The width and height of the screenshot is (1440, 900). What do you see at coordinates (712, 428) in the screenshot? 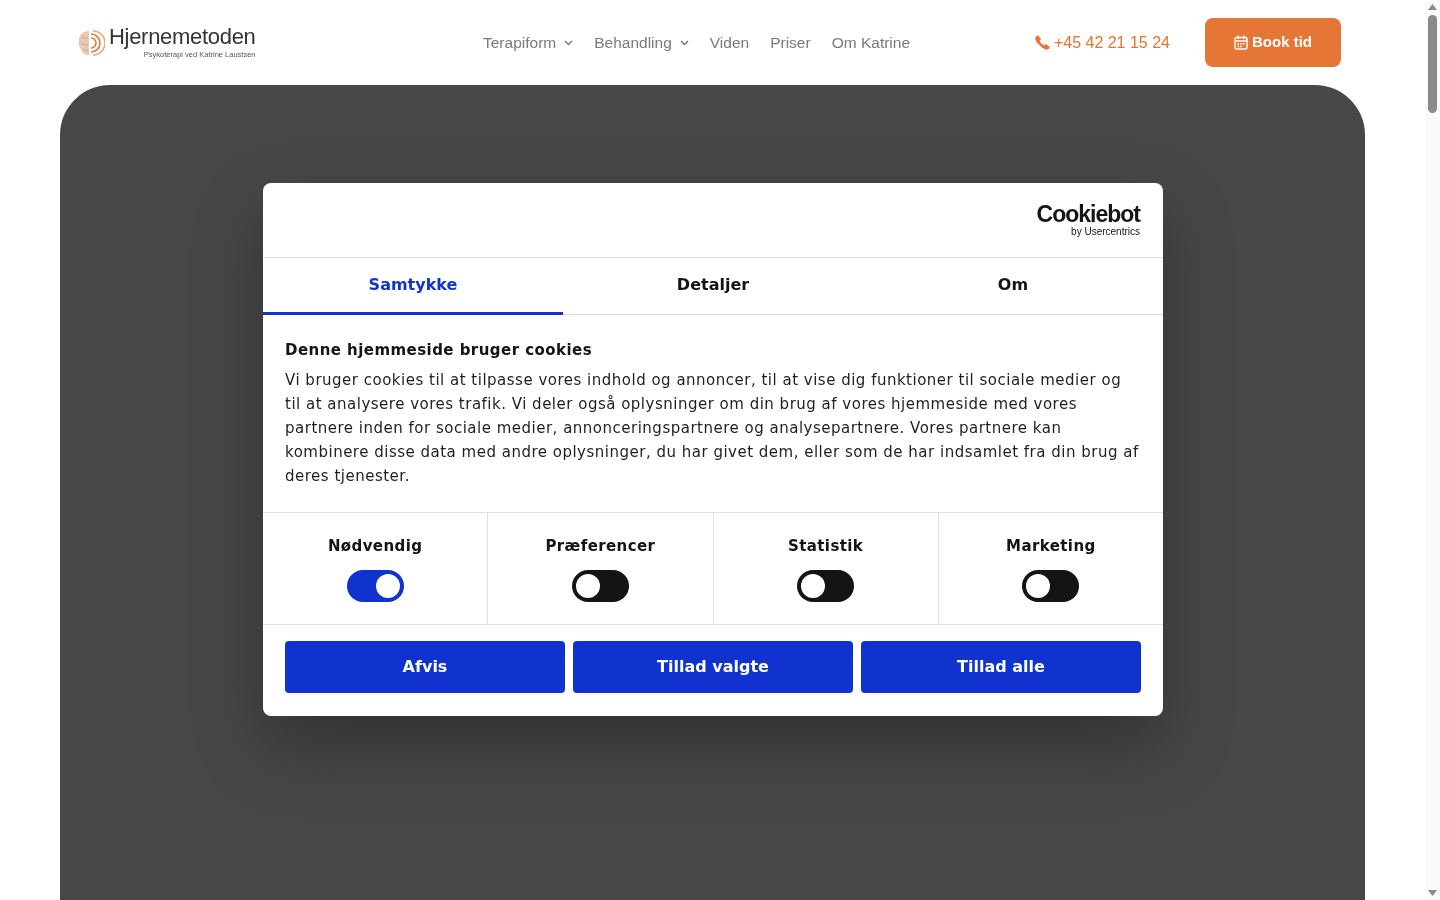
I see `dialog-description: Vi bruger cookies til at tilpasse vores indhold og annoncer, til at vise dig funktioner til sociale medier og til at analysere vores trafik. Vi deler også oplysninger om din brug af vores hjemmeside med vores partnere inden for sociale medier, annonceringspartnere og analysepartnere. Vores partnere kan kombinere disse data med andre oplysninger, du har givet dem, eller som de har indsamlet fra din brug af deres tjenester.` at bounding box center [712, 428].